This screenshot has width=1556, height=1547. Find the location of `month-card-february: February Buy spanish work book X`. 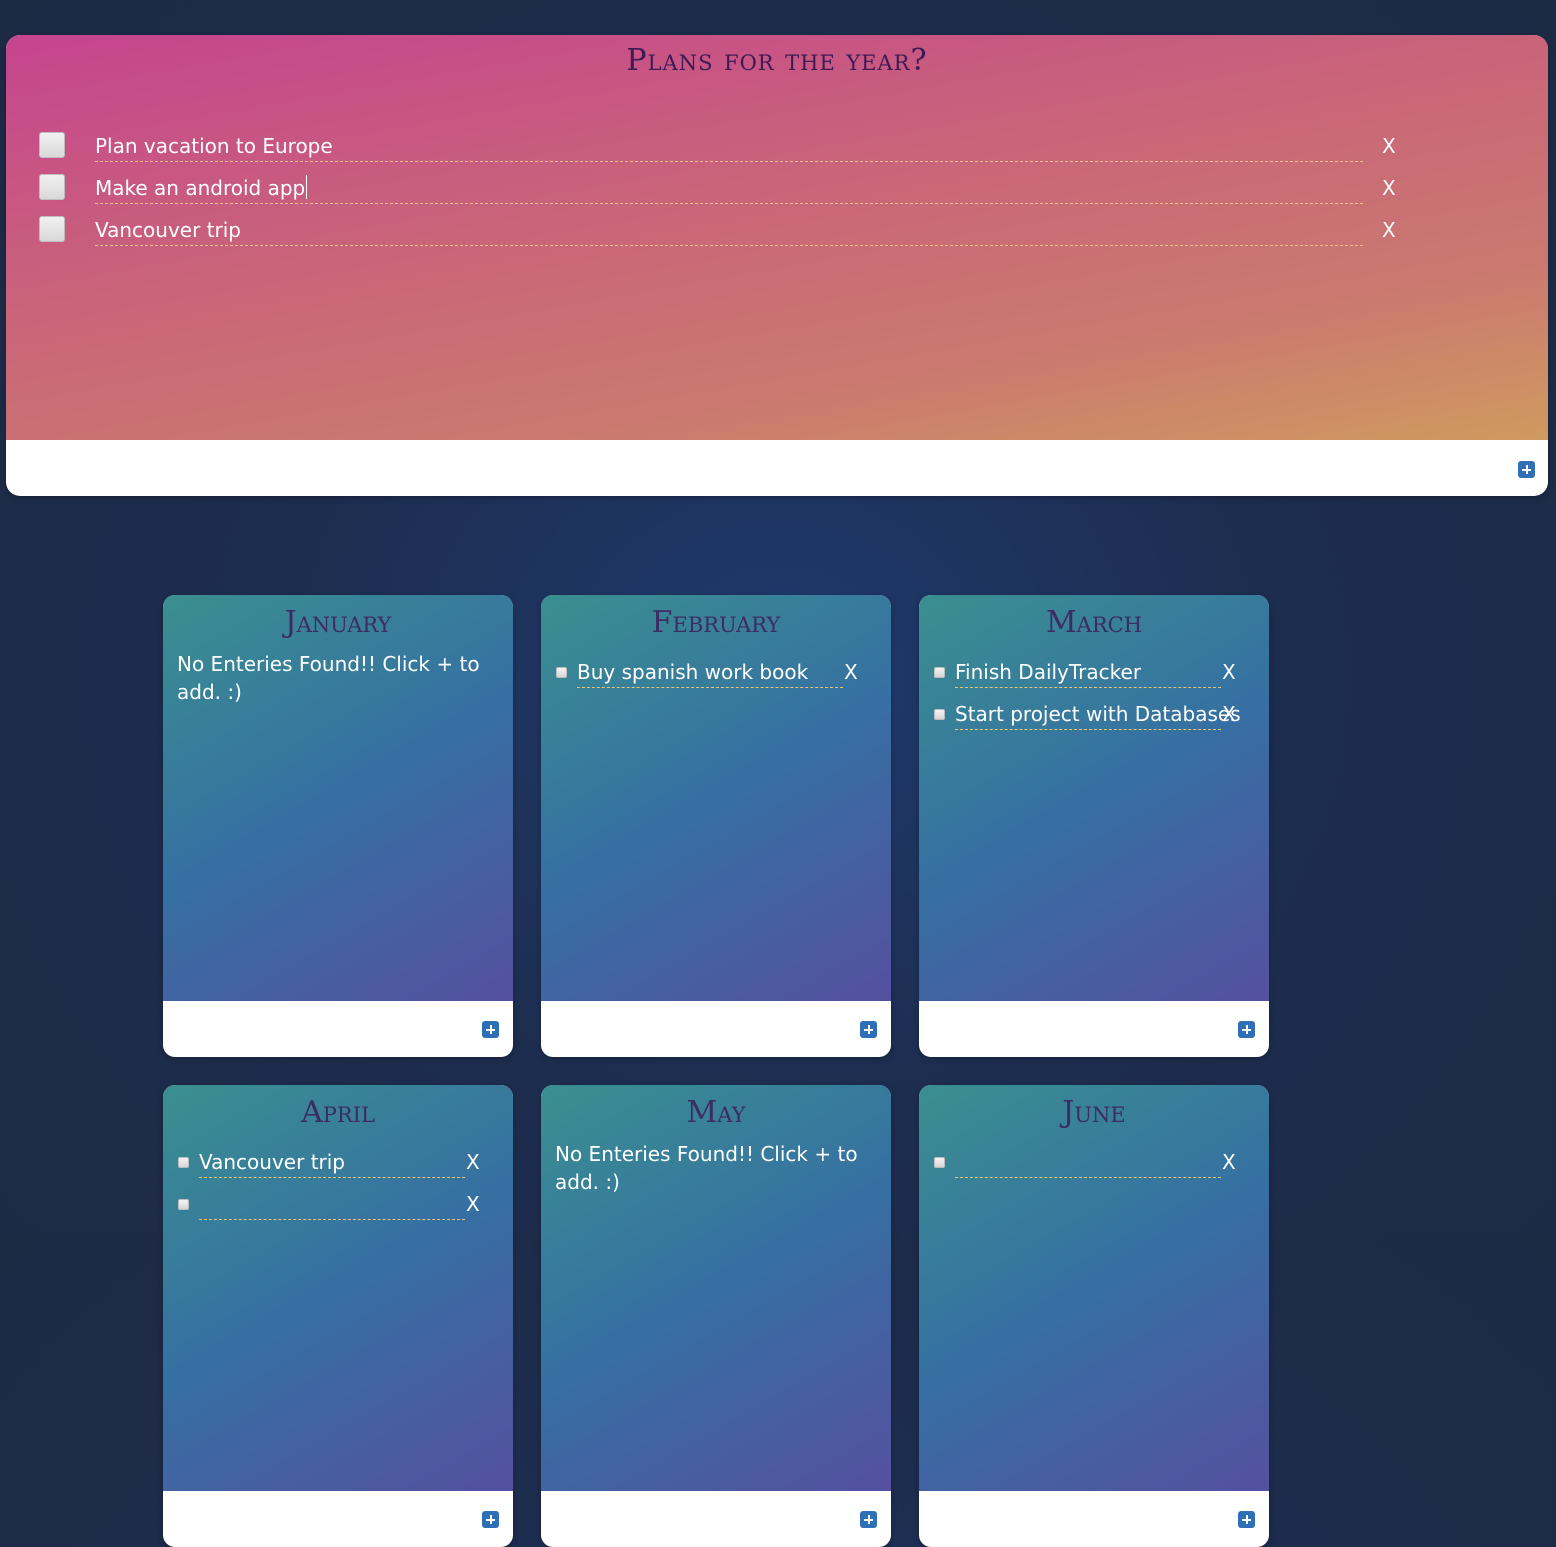

month-card-february: February Buy spanish work book X is located at coordinates (716, 826).